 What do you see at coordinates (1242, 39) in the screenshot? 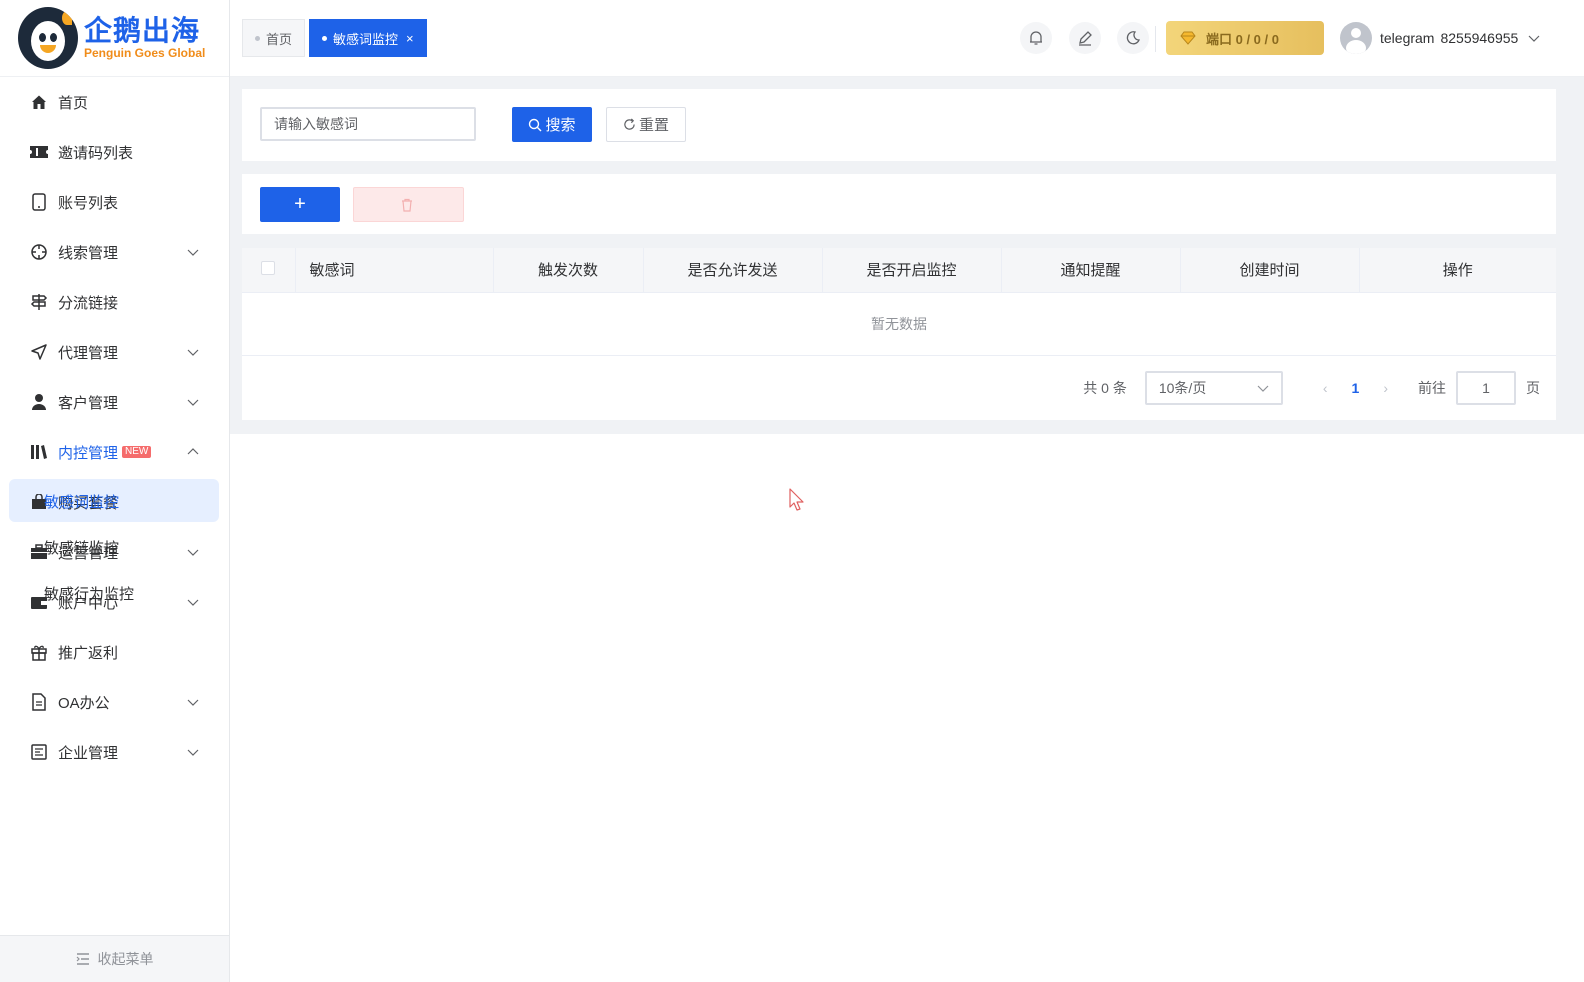
I see `port-label: 端口 0 / 0 / 0` at bounding box center [1242, 39].